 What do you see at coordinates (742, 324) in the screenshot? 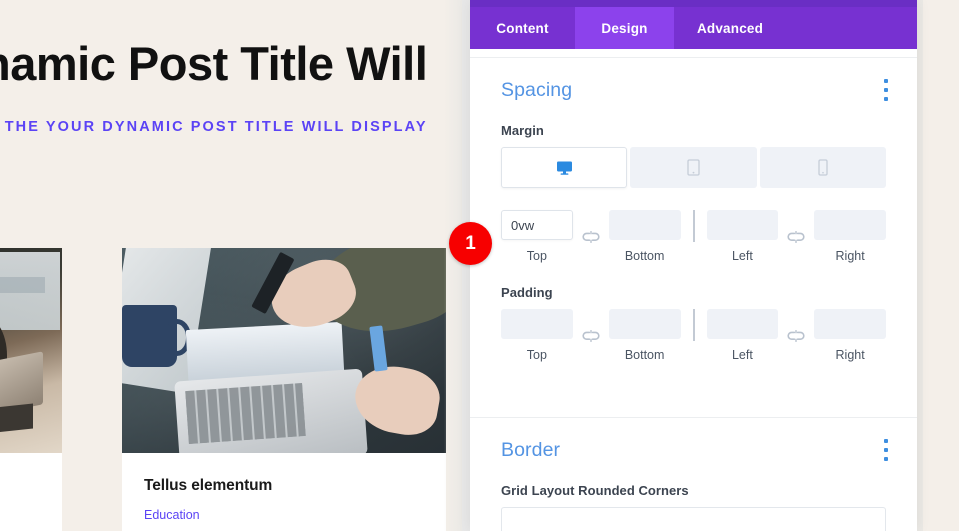
I see `padding-left-input` at bounding box center [742, 324].